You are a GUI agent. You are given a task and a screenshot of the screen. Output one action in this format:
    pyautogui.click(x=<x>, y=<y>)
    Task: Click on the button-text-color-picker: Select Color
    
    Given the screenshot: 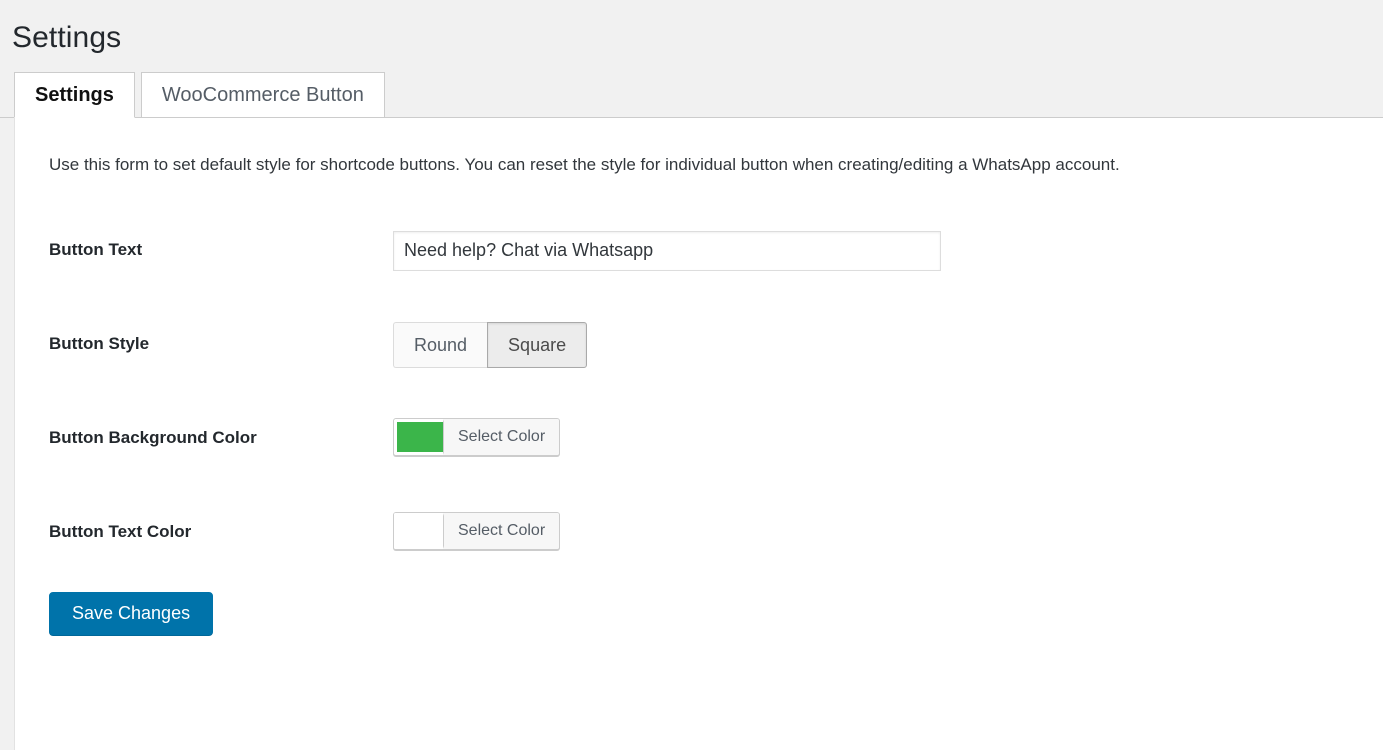 What is the action you would take?
    pyautogui.click(x=477, y=530)
    